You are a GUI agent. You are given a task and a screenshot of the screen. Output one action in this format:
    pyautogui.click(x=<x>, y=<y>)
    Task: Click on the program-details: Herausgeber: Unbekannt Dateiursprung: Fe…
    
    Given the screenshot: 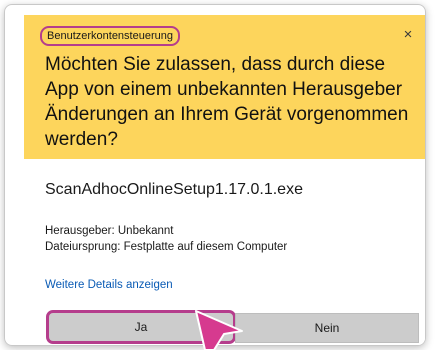 What is the action you would take?
    pyautogui.click(x=166, y=239)
    